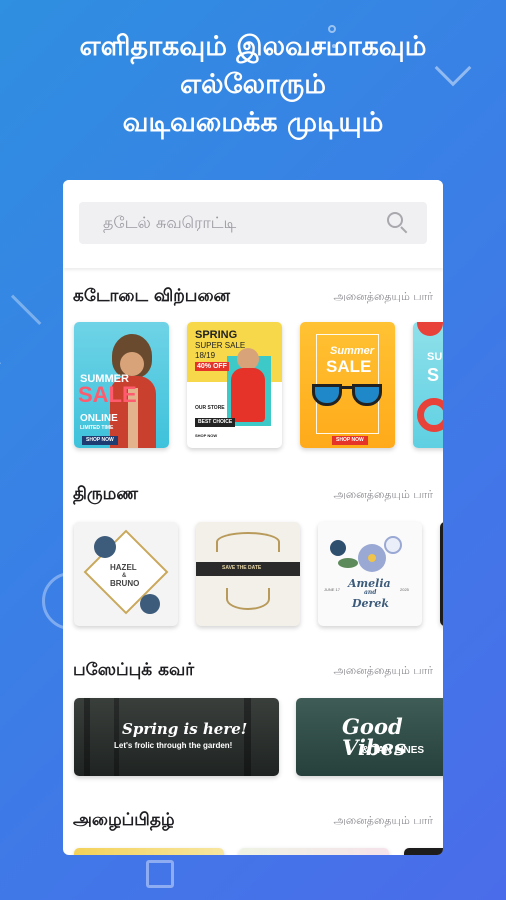 Image resolution: width=506 pixels, height=900 pixels. What do you see at coordinates (347, 385) in the screenshot?
I see `template-card: Summer SALE SHOP NOW` at bounding box center [347, 385].